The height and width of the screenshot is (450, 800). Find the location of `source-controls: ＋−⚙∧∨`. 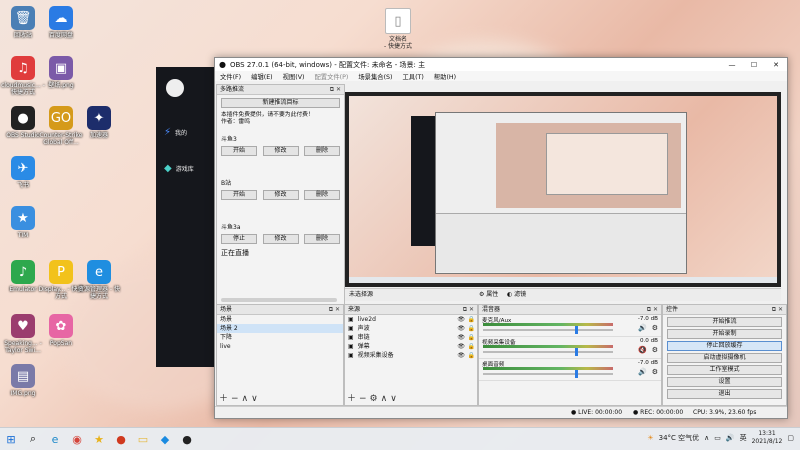

source-controls: ＋−⚙∧∨ is located at coordinates (373, 397).